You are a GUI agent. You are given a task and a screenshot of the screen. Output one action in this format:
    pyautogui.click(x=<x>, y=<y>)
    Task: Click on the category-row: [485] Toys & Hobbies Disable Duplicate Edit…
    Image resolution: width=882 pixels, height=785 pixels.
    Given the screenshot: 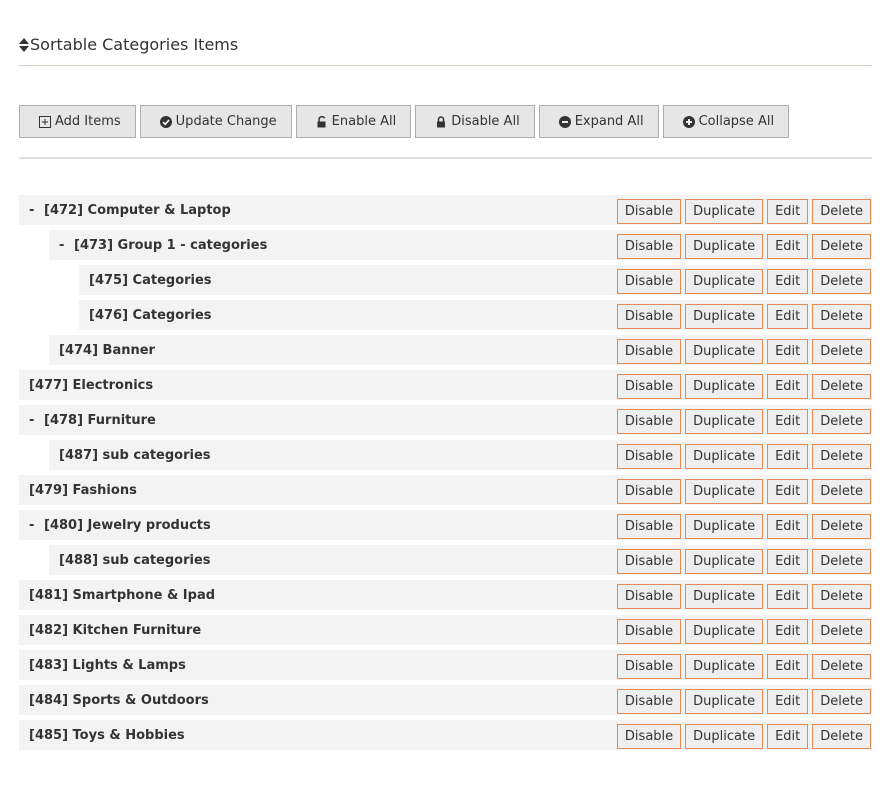 What is the action you would take?
    pyautogui.click(x=445, y=735)
    